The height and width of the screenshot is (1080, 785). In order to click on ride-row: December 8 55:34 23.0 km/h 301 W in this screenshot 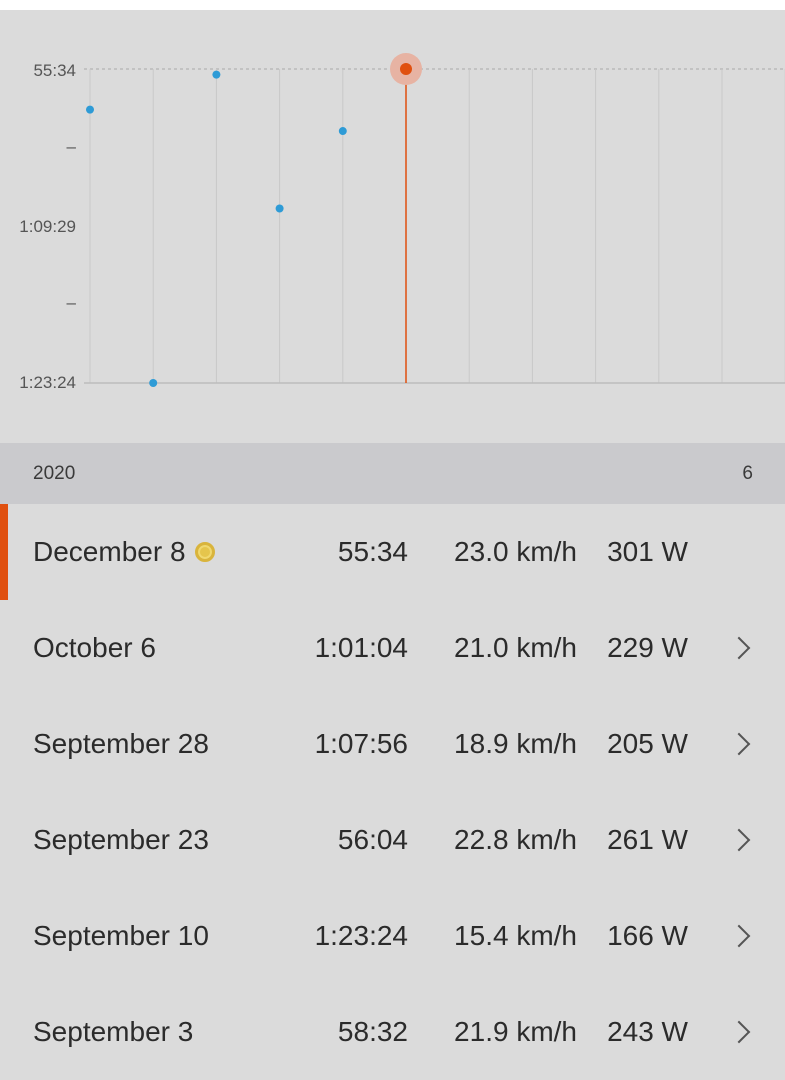, I will do `click(392, 552)`.